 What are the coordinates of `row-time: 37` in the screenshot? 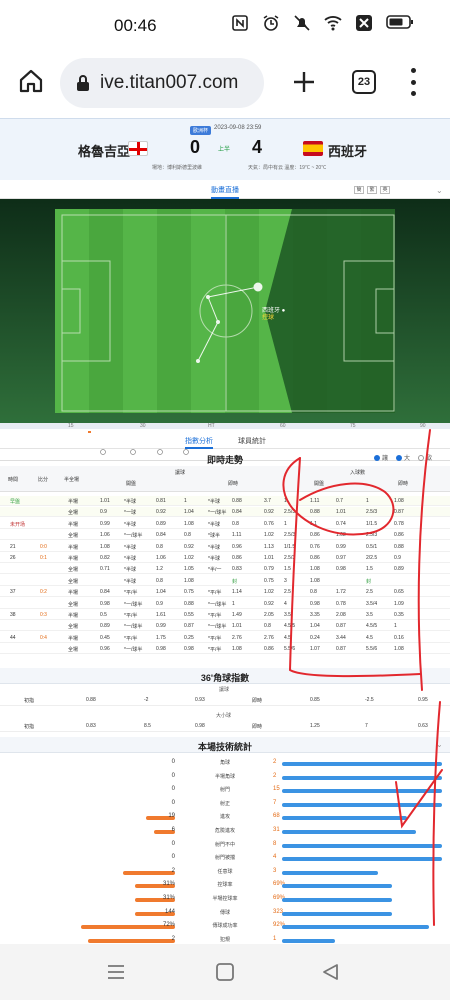 It's located at (13, 592).